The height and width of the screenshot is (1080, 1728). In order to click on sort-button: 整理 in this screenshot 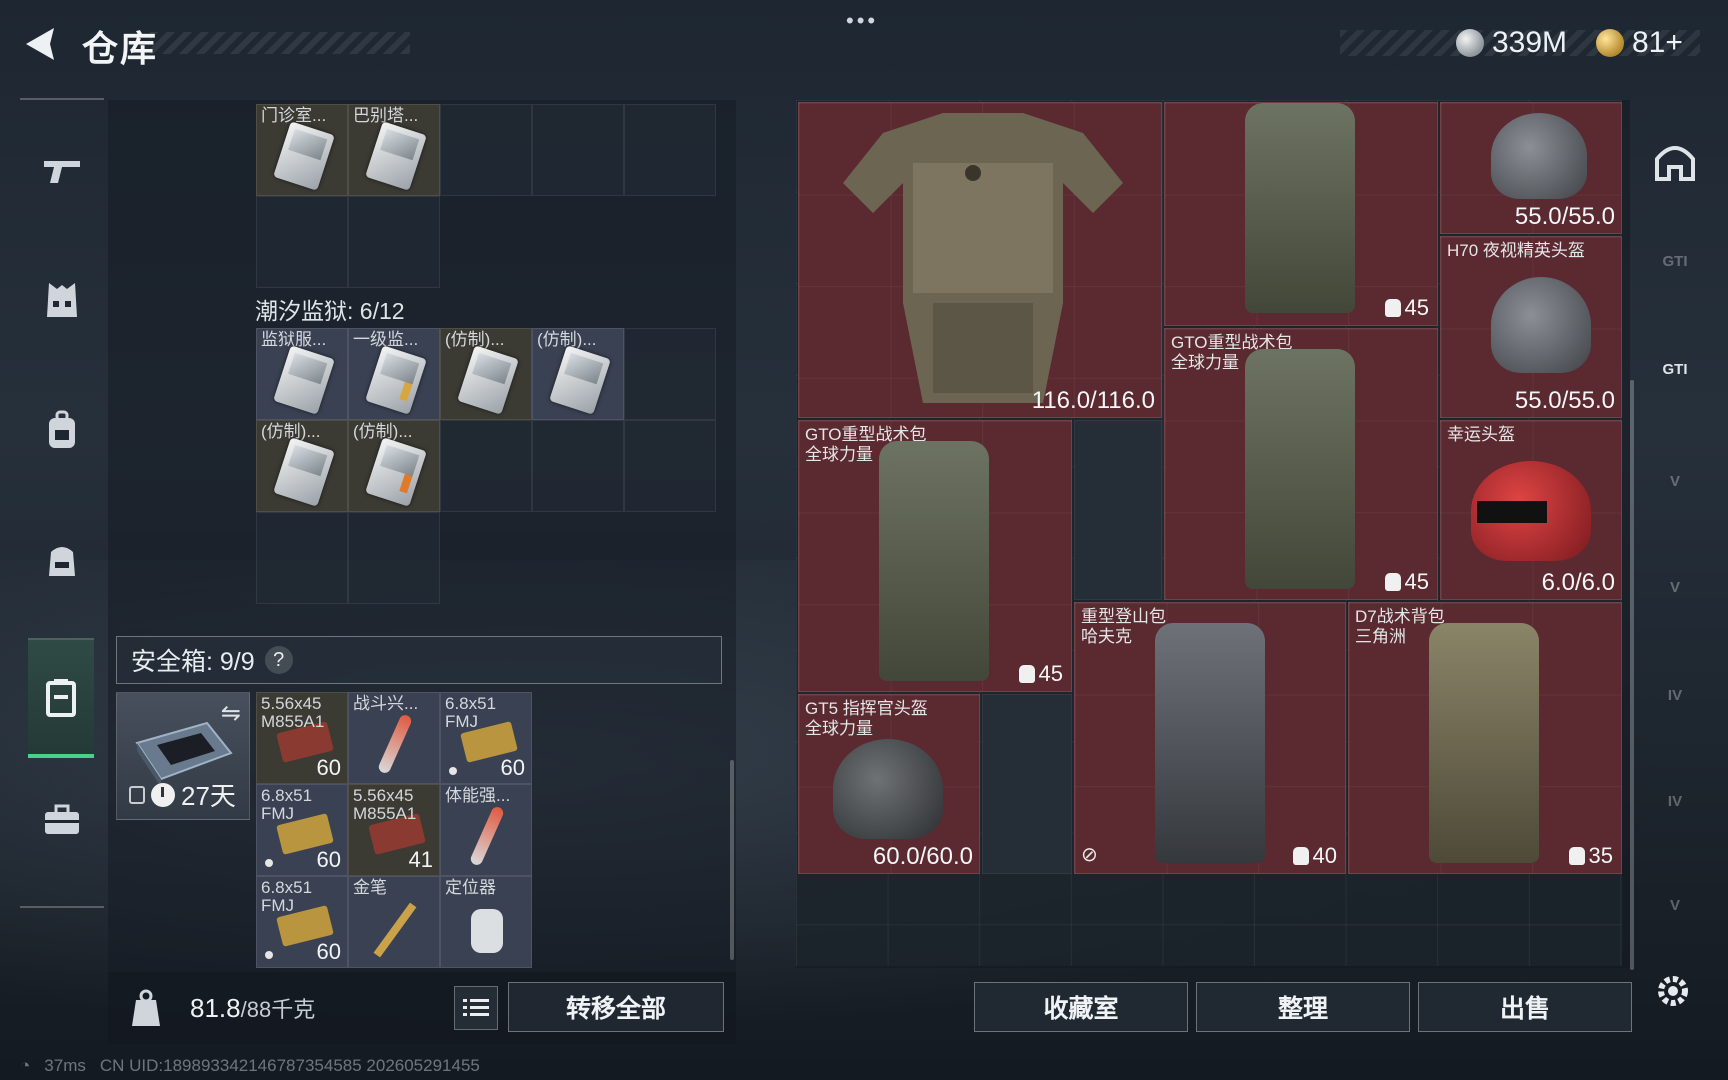, I will do `click(1303, 1007)`.